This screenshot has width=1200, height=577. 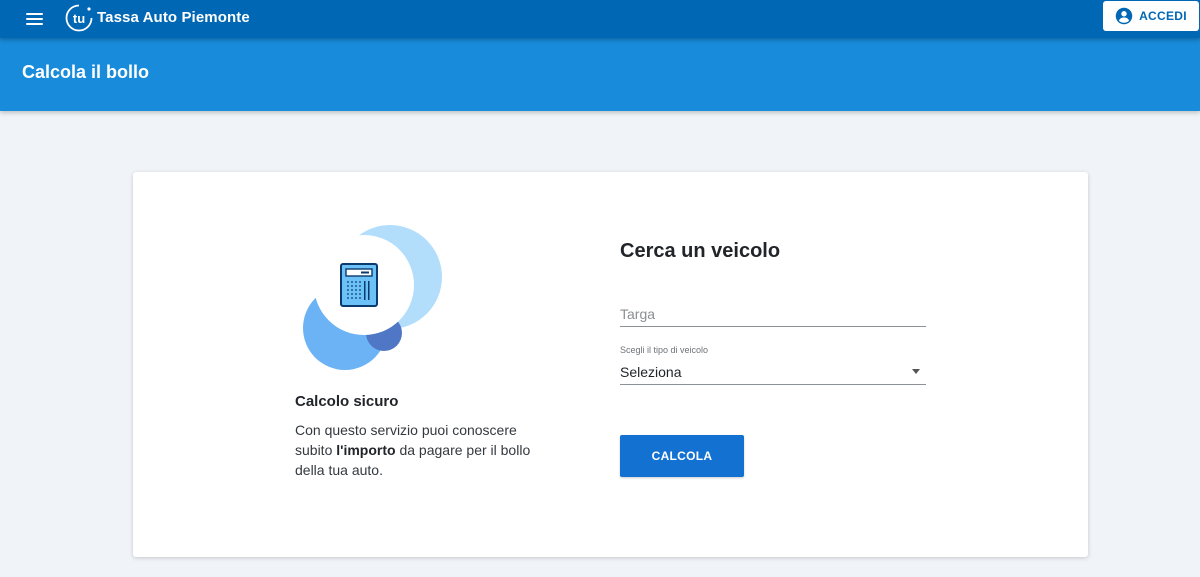 I want to click on feature-text-bold: l'importo, so click(x=366, y=450).